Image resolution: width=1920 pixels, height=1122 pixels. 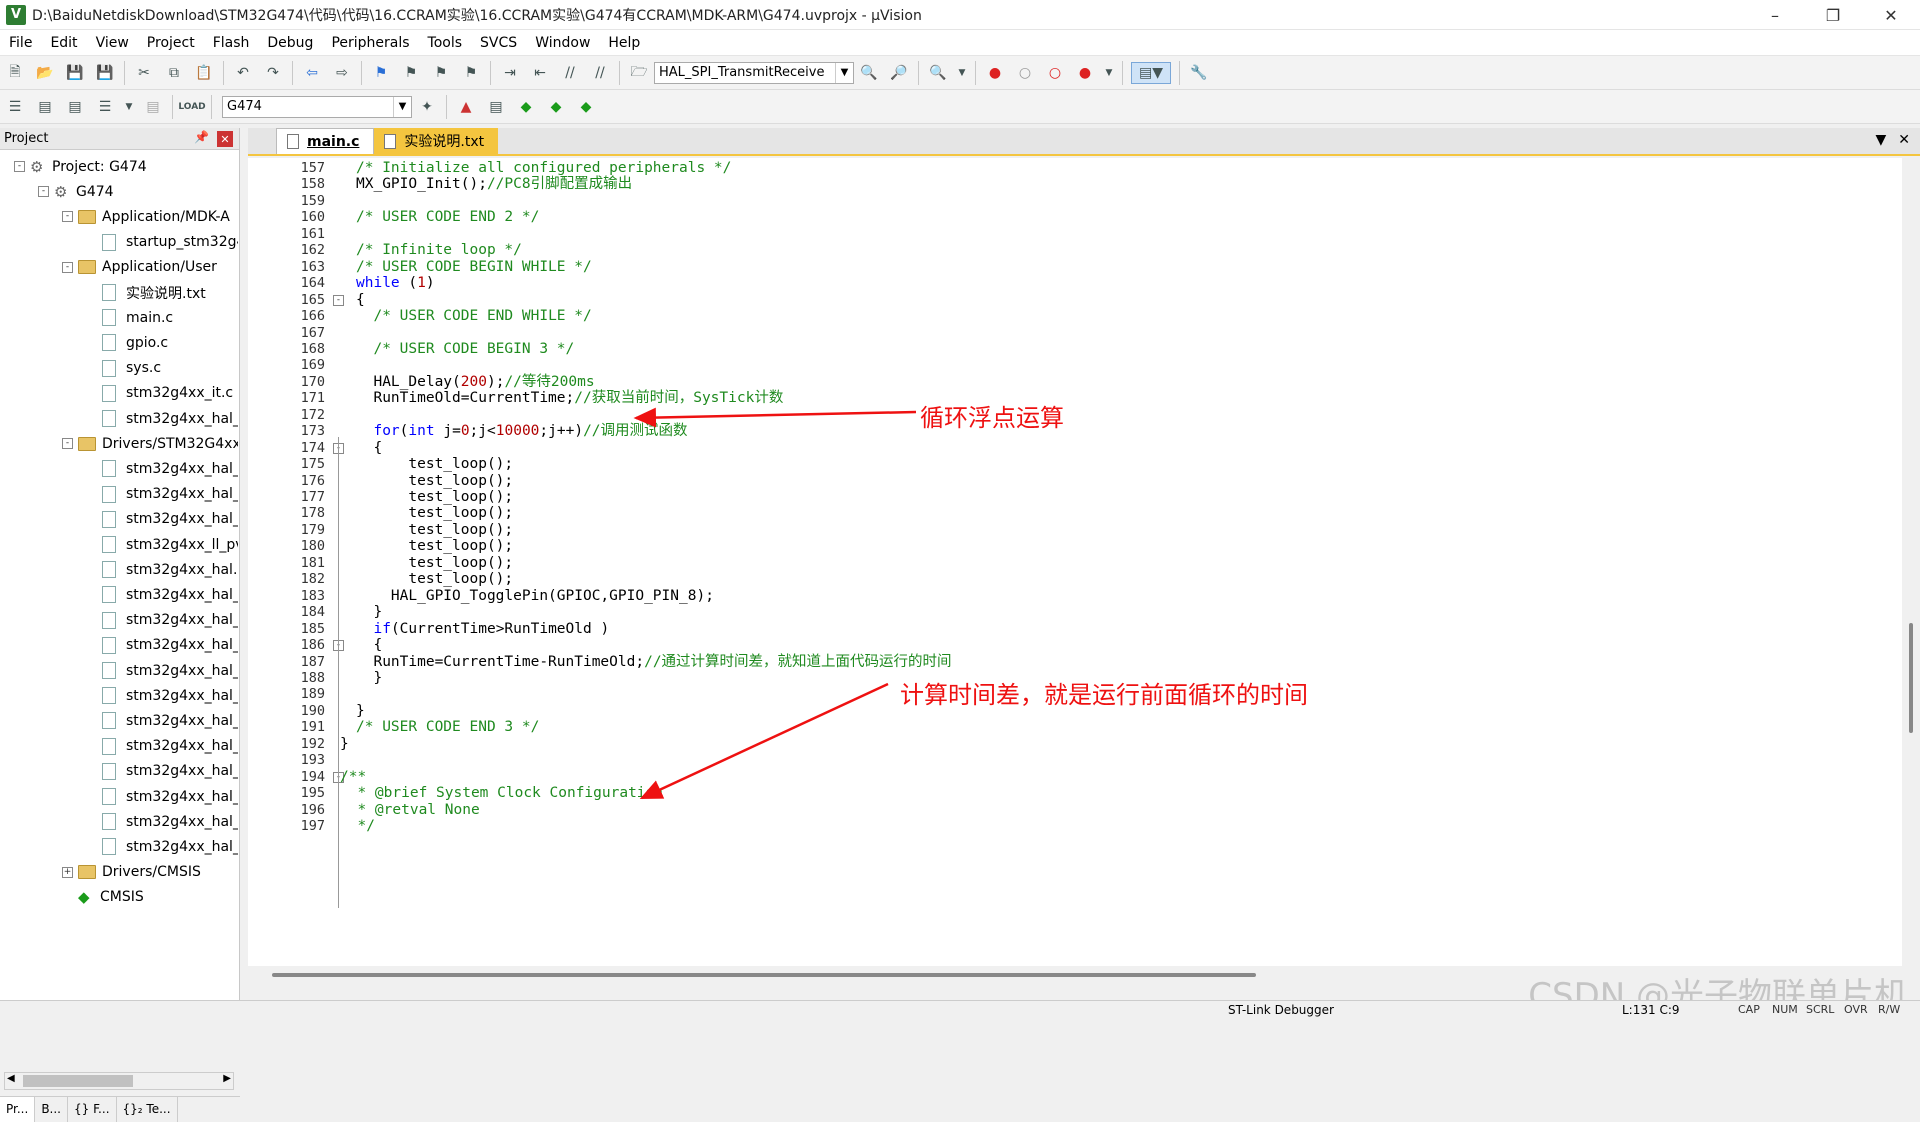 What do you see at coordinates (1025, 73) in the screenshot?
I see `enable-breakpoint-icon: ○` at bounding box center [1025, 73].